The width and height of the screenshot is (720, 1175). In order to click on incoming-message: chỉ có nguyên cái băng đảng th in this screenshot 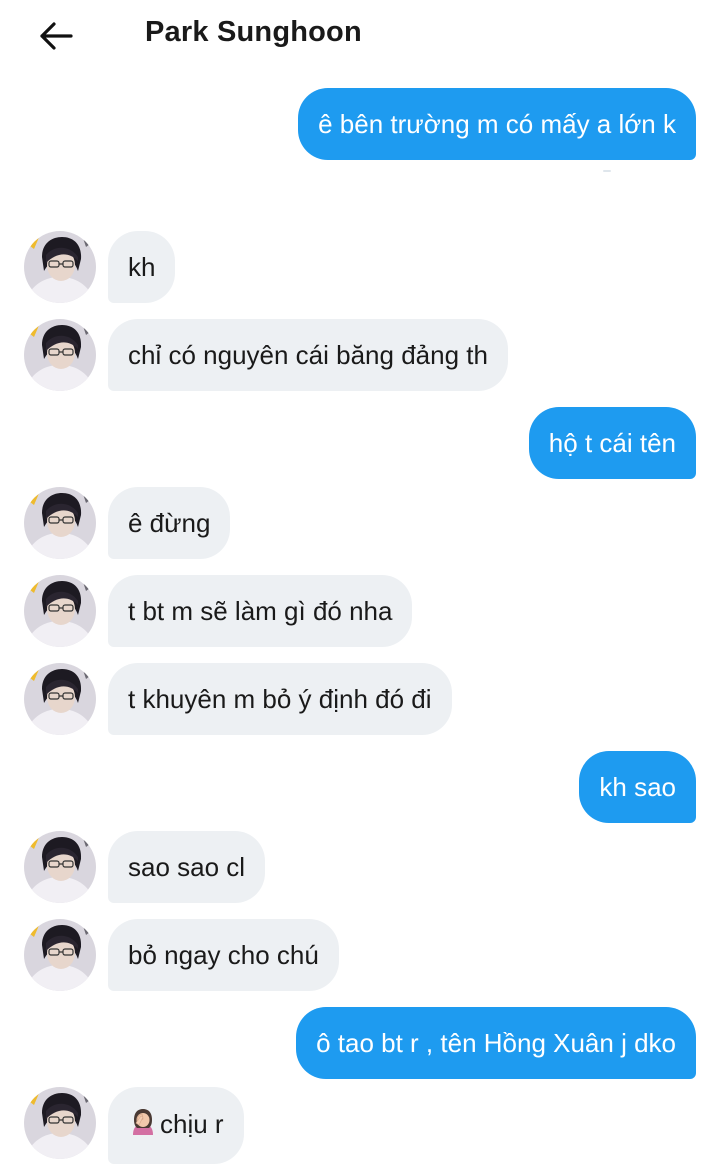, I will do `click(308, 355)`.